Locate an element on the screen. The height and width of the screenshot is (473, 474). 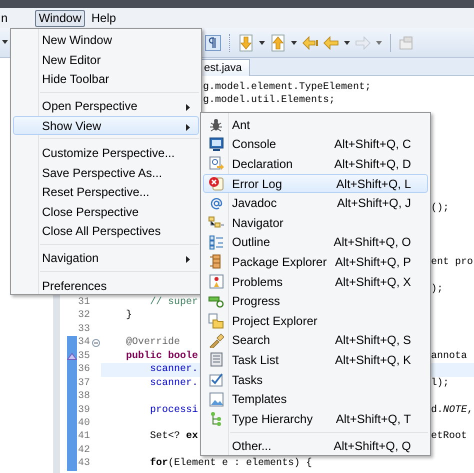
menu-item-label: Error Log is located at coordinates (257, 184).